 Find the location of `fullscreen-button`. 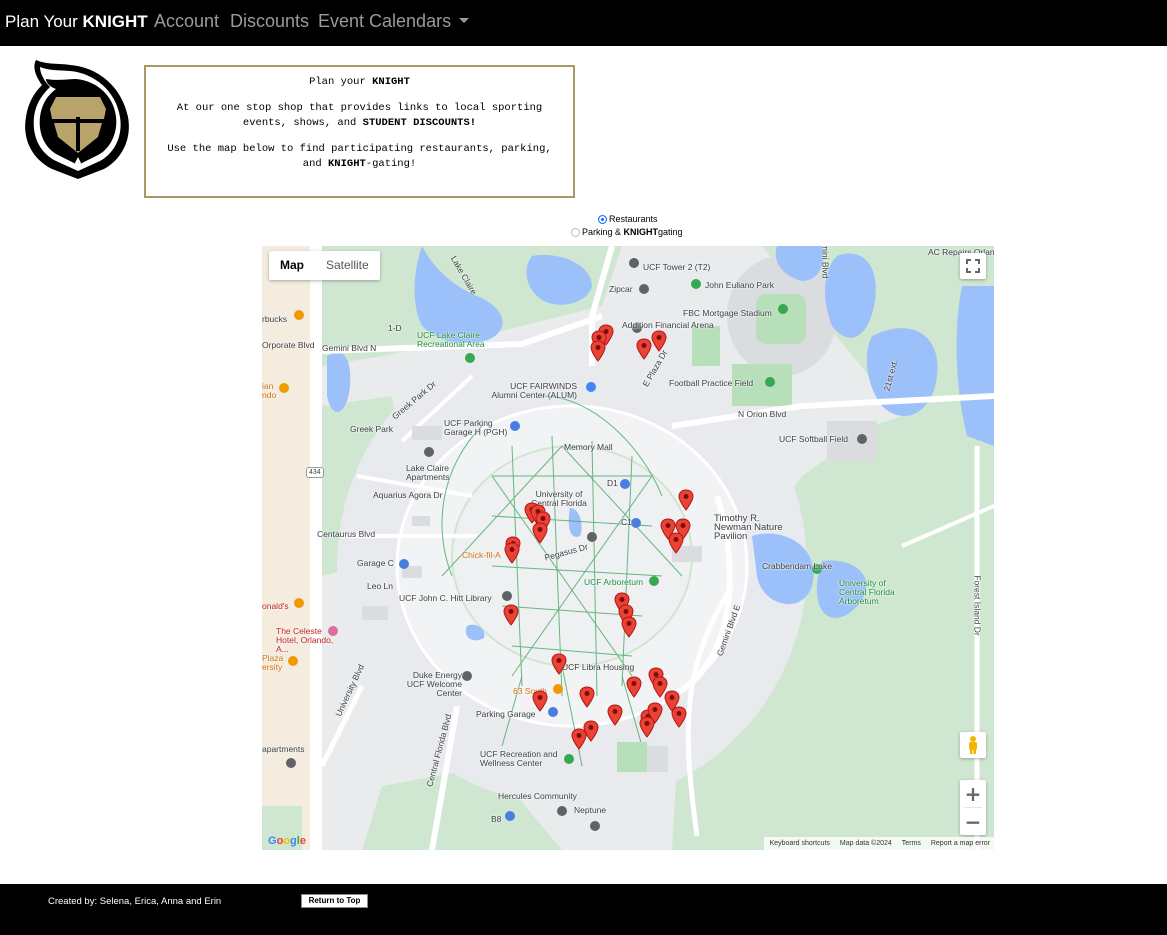

fullscreen-button is located at coordinates (973, 266).